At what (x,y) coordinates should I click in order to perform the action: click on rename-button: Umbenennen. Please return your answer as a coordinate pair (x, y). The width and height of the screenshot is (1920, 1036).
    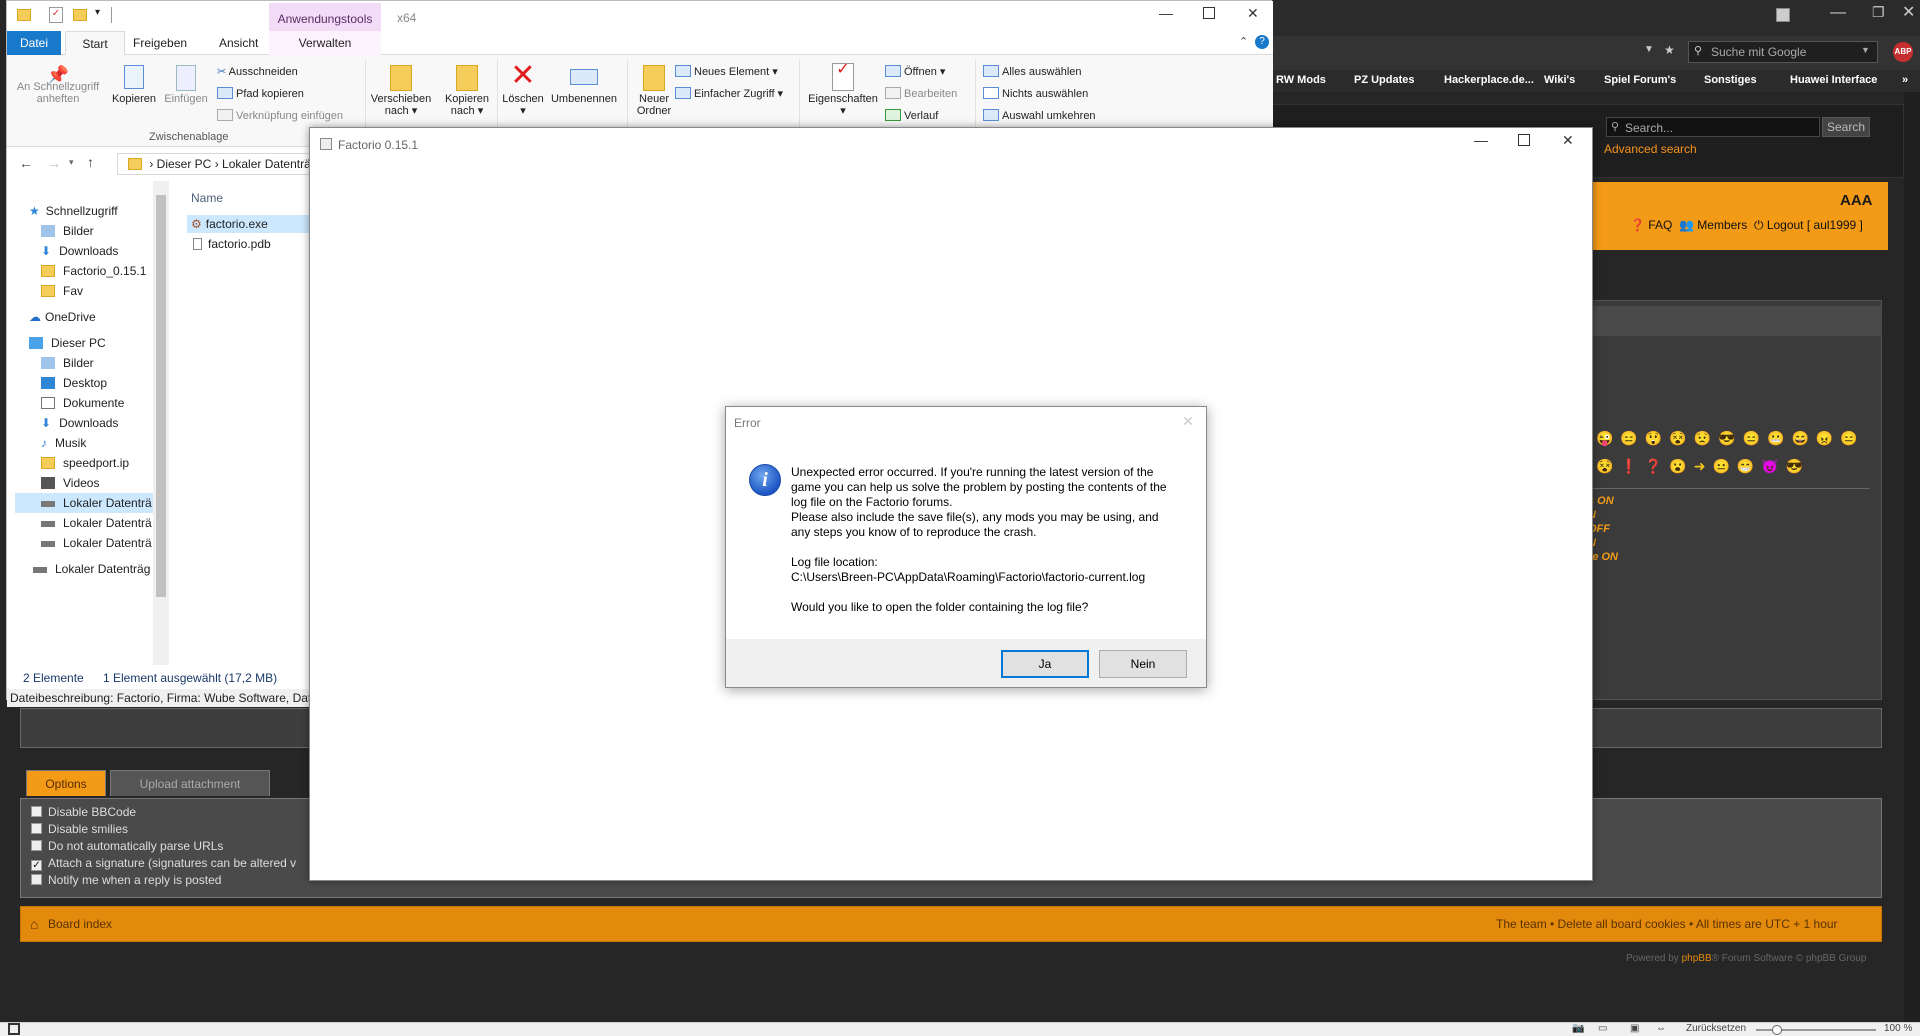
    Looking at the image, I should click on (584, 85).